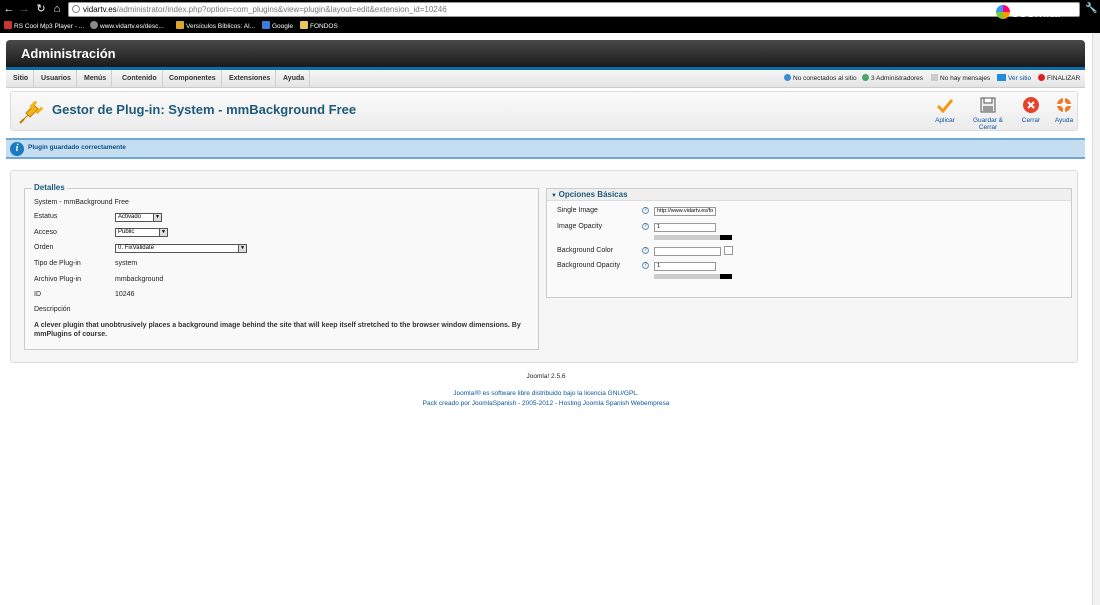 The image size is (1100, 605). What do you see at coordinates (181, 248) in the screenshot?
I see `order-select: 0. FixValidate ▼` at bounding box center [181, 248].